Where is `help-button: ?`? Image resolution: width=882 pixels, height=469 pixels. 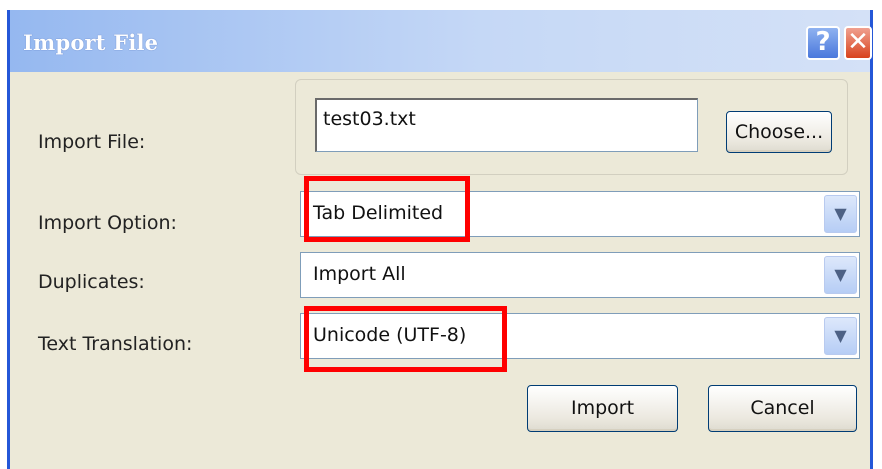
help-button: ? is located at coordinates (823, 43).